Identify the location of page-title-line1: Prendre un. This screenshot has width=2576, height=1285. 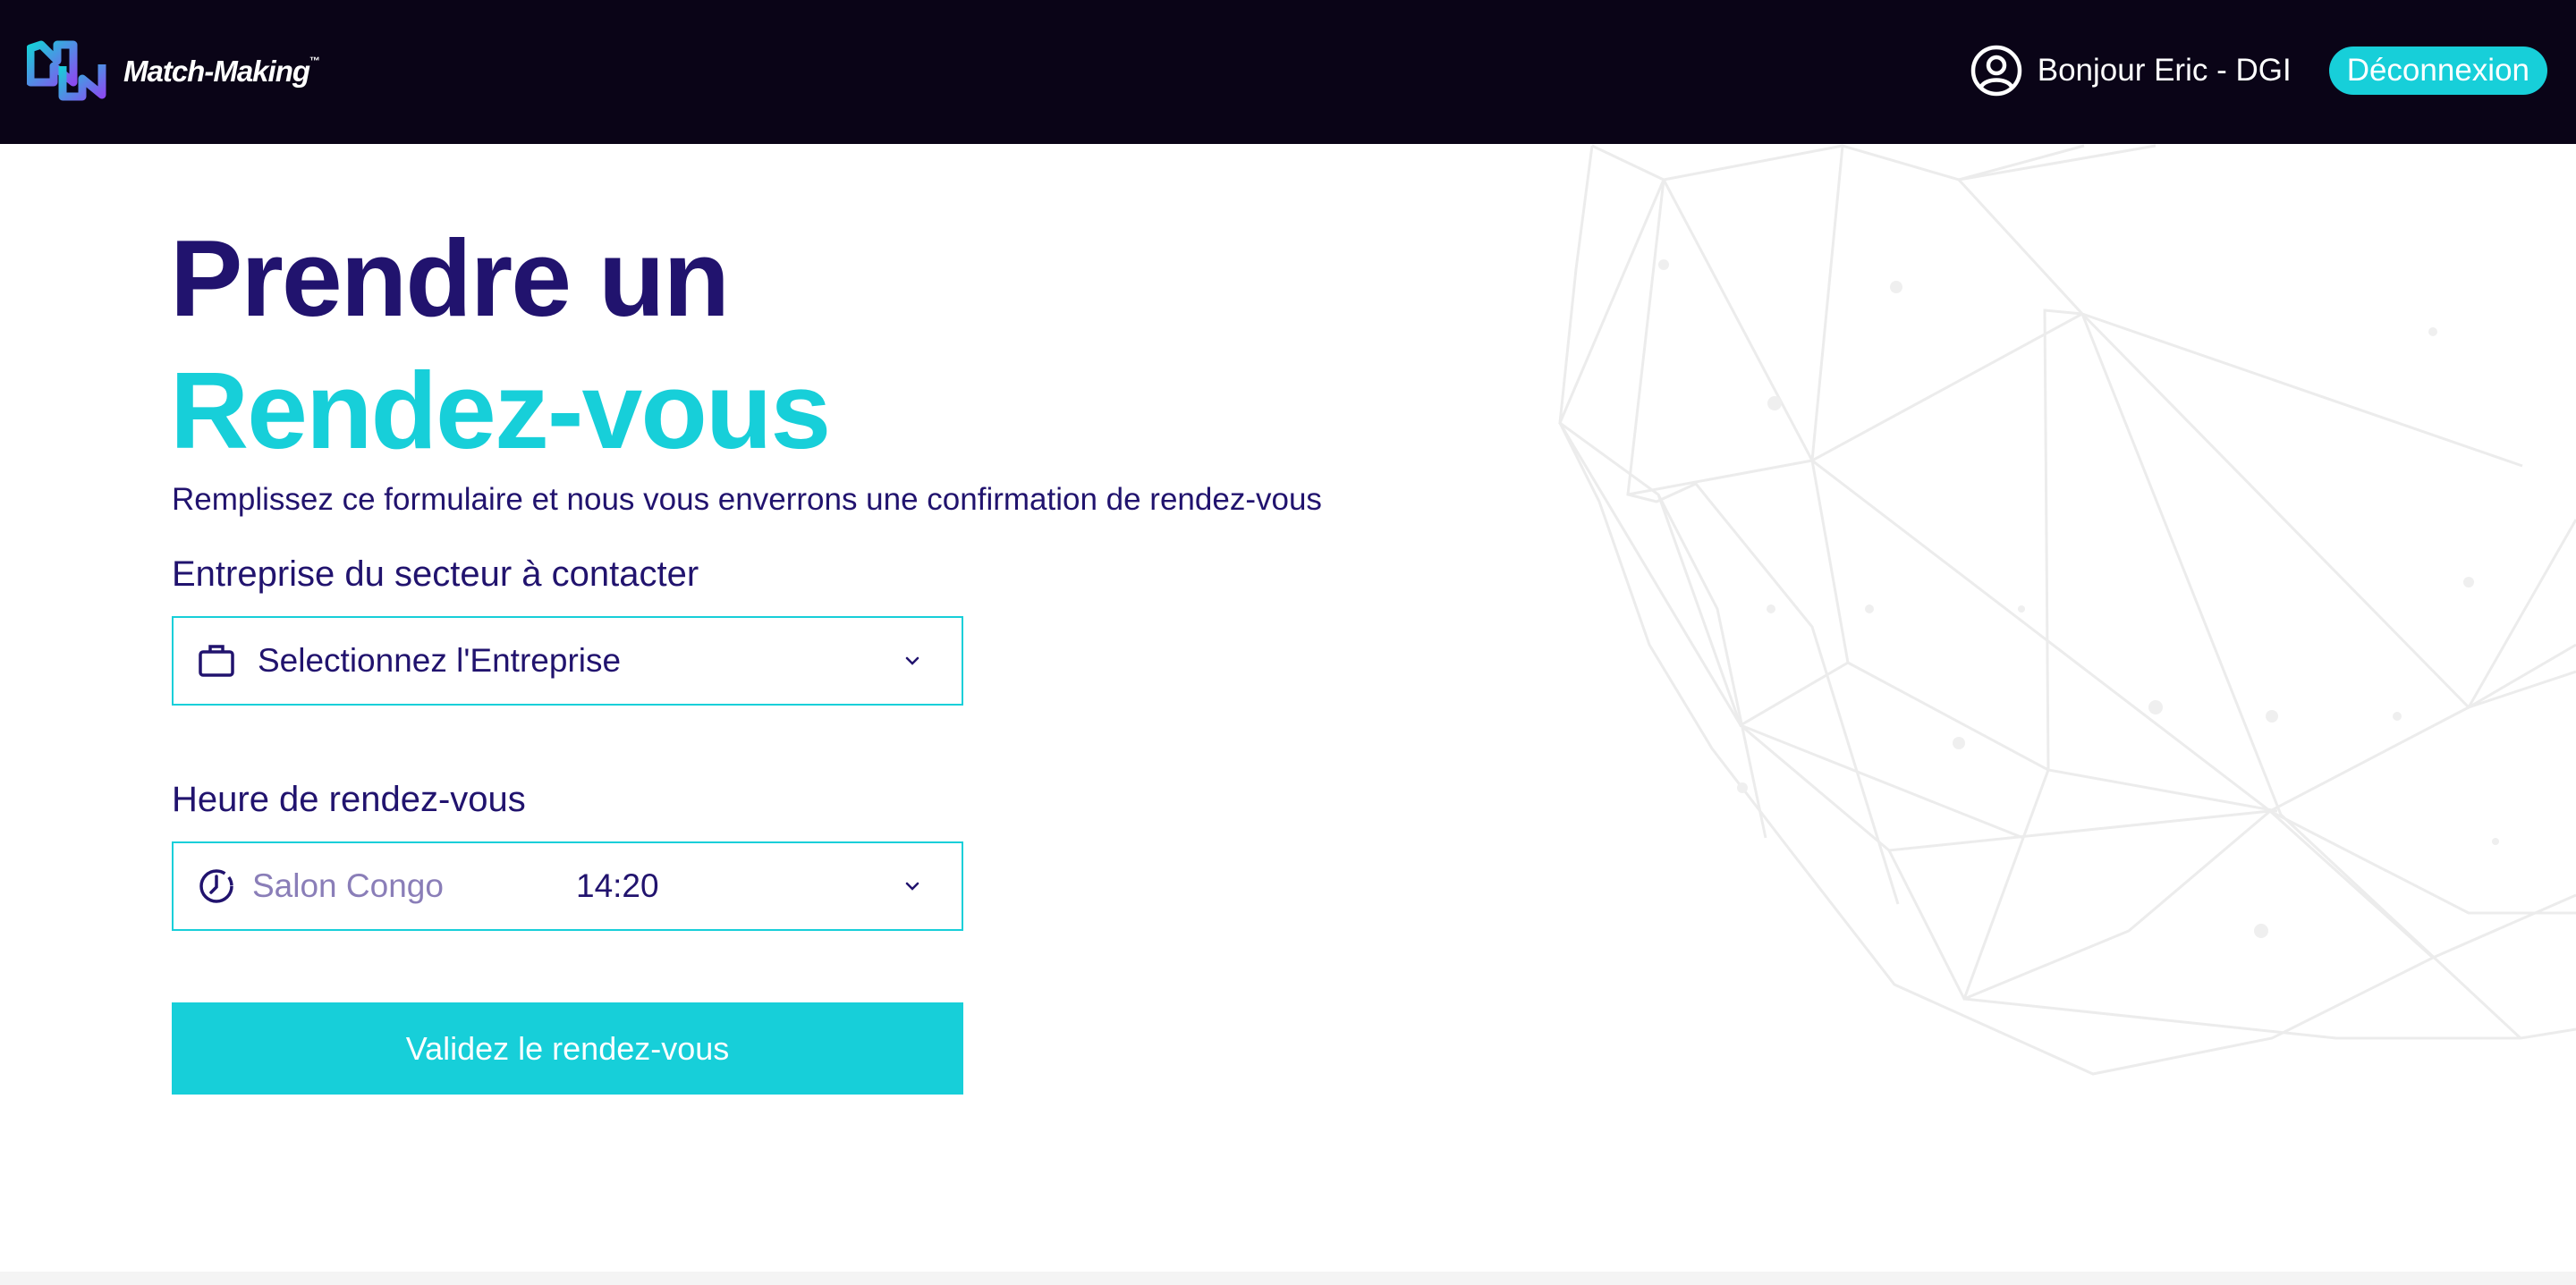
(450, 278).